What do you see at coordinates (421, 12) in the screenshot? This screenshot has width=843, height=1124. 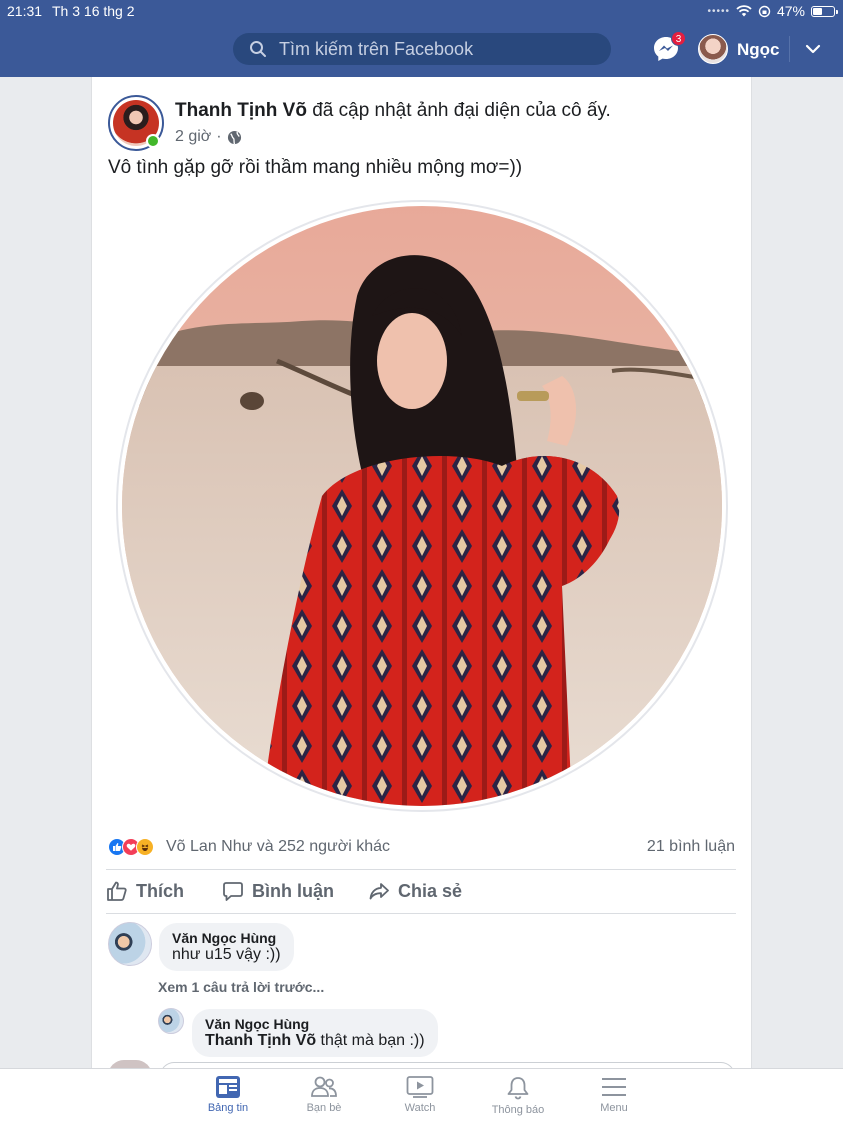 I see `status-bar: 21:31 Th 3 16 thg 2 ••••• 47%` at bounding box center [421, 12].